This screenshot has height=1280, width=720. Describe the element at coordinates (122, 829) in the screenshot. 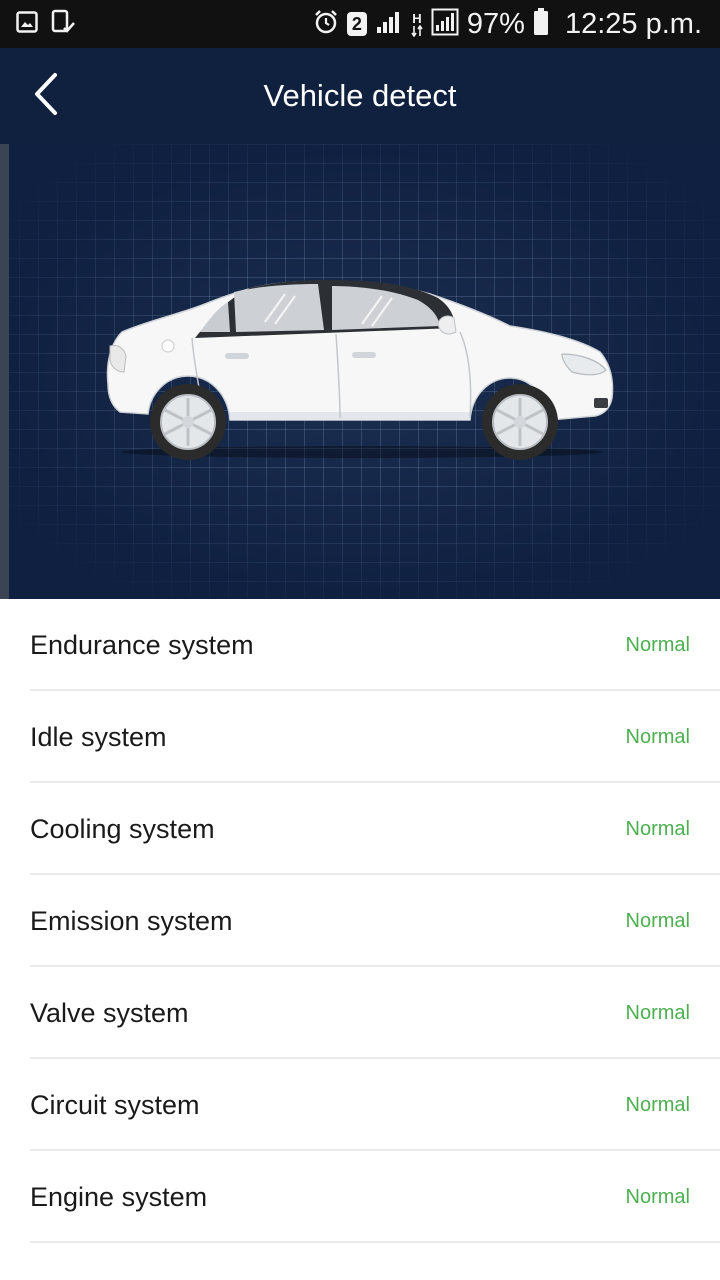

I see `system-label: Cooling system` at that location.